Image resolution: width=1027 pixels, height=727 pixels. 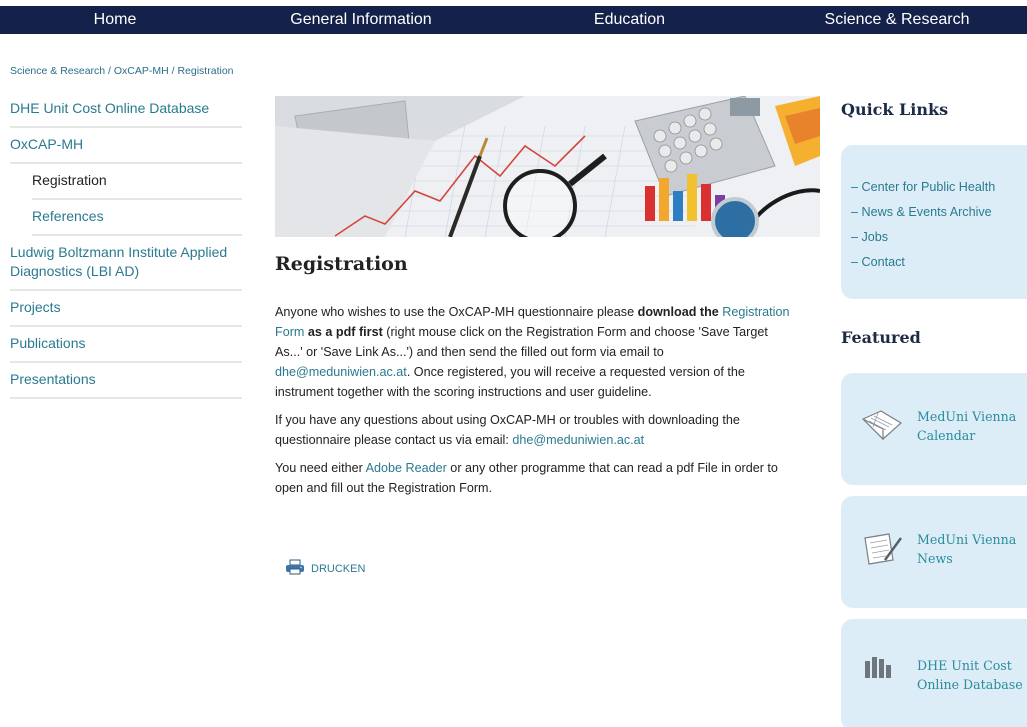 I want to click on hero-illustration, so click(x=547, y=166).